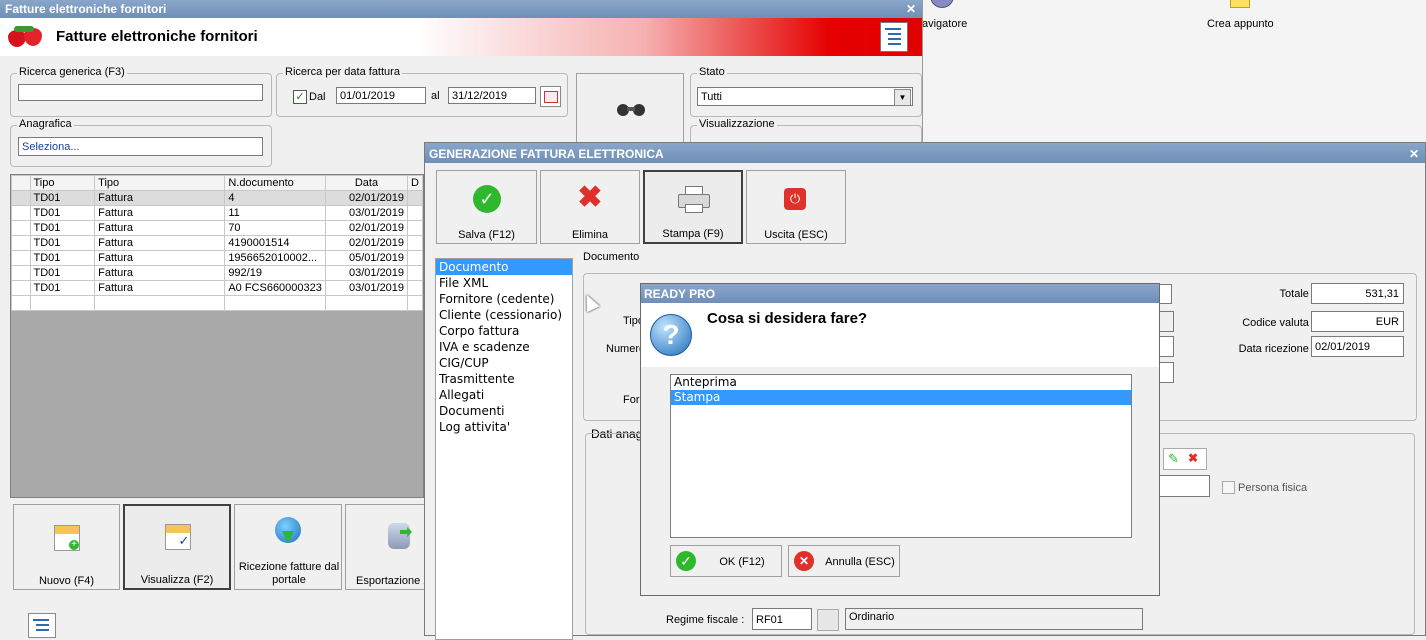 This screenshot has height=640, width=1426. I want to click on ok-button: ✓ OK (F12), so click(726, 561).